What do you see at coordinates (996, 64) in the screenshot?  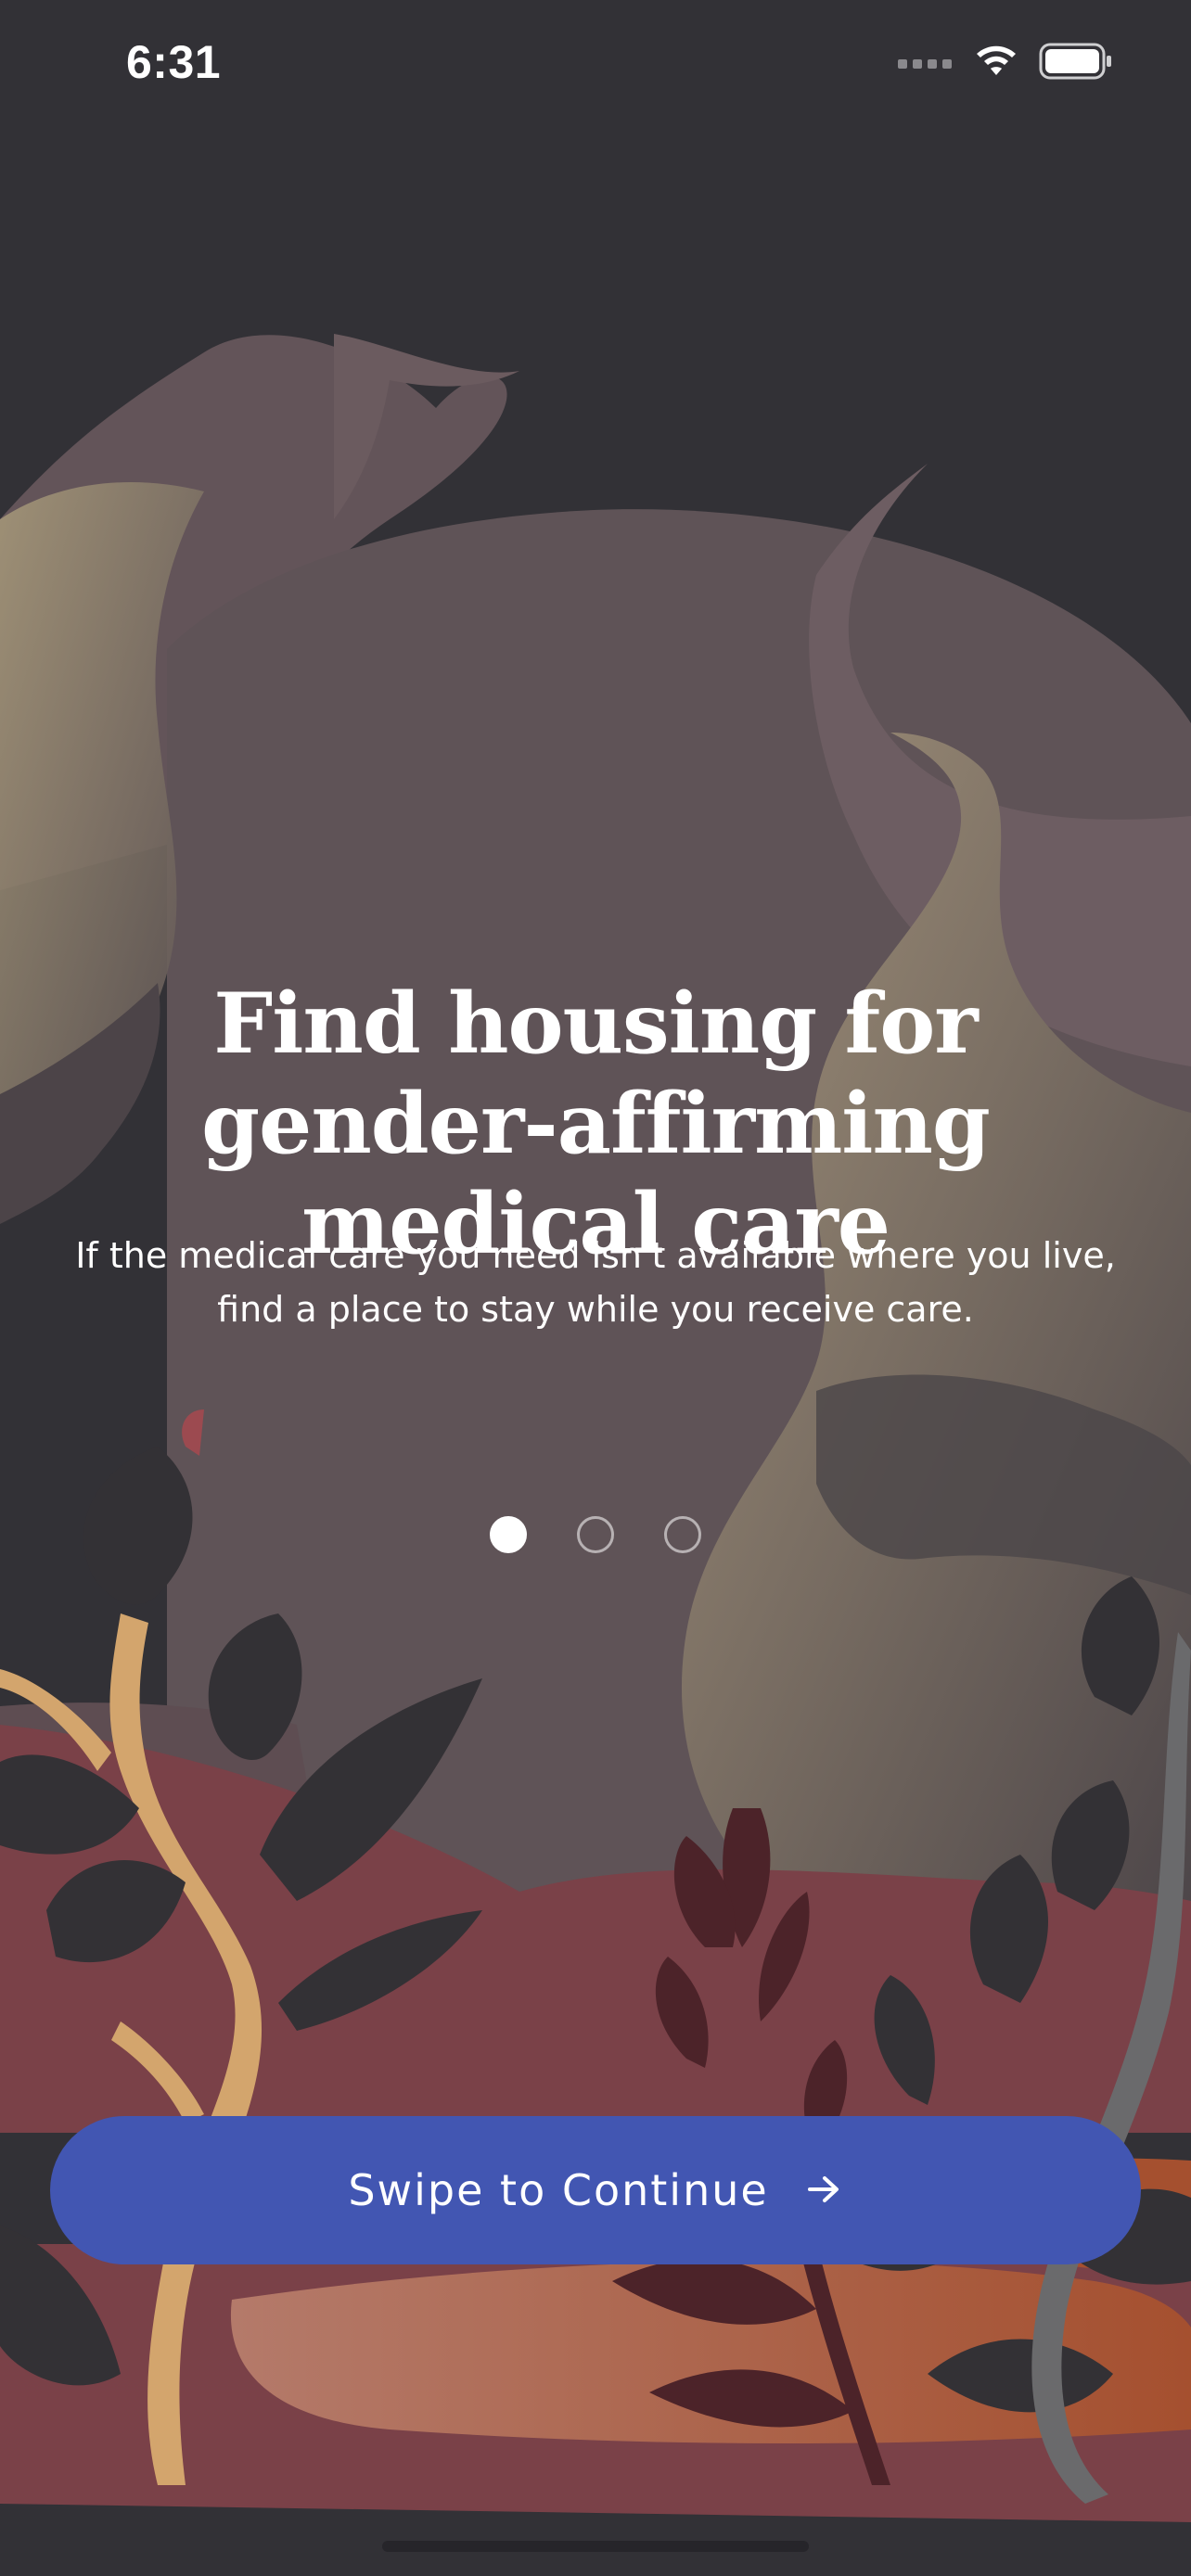 I see `wifi-icon` at bounding box center [996, 64].